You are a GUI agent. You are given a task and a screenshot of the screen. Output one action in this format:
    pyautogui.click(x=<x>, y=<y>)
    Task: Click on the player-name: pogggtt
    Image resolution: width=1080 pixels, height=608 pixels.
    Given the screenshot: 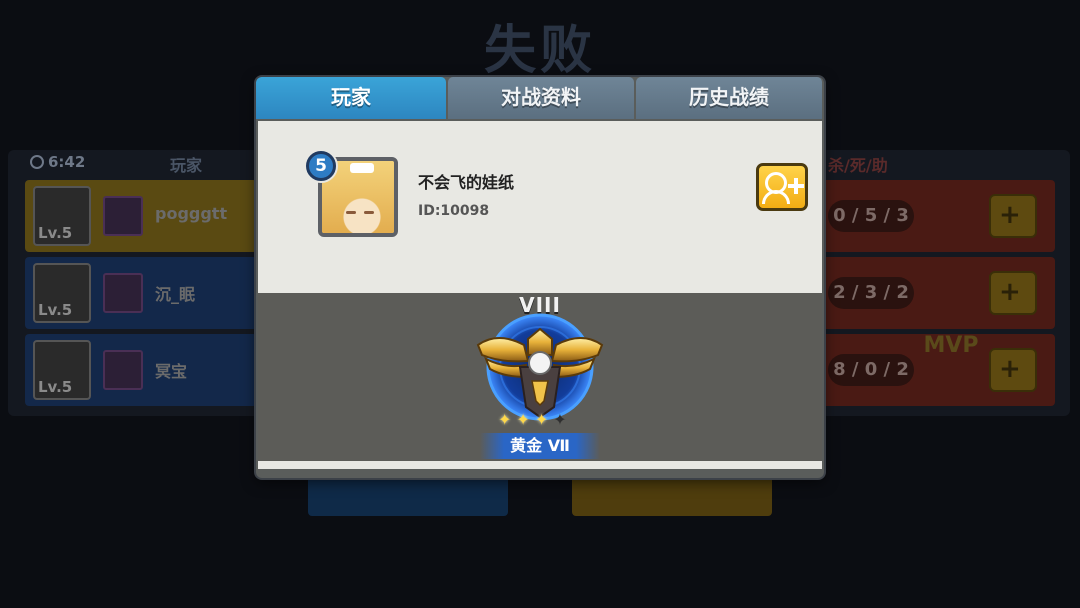 What is the action you would take?
    pyautogui.click(x=191, y=213)
    